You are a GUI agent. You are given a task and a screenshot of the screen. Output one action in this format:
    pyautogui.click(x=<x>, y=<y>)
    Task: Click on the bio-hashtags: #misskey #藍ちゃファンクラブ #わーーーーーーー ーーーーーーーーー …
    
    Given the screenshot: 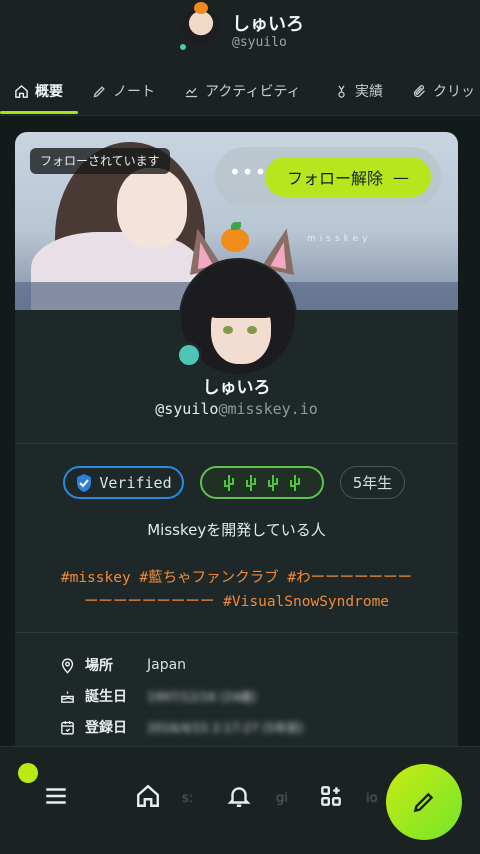 What is the action you would take?
    pyautogui.click(x=236, y=590)
    